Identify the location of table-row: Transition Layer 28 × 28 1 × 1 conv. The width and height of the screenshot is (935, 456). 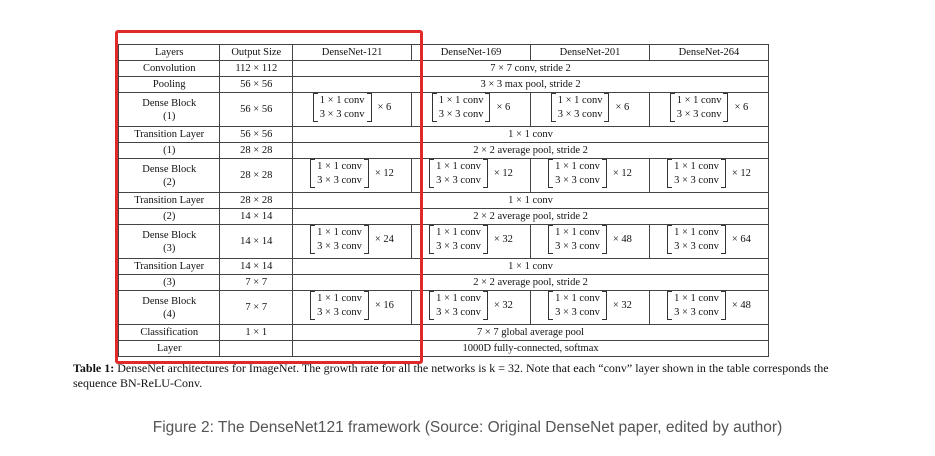
(443, 200).